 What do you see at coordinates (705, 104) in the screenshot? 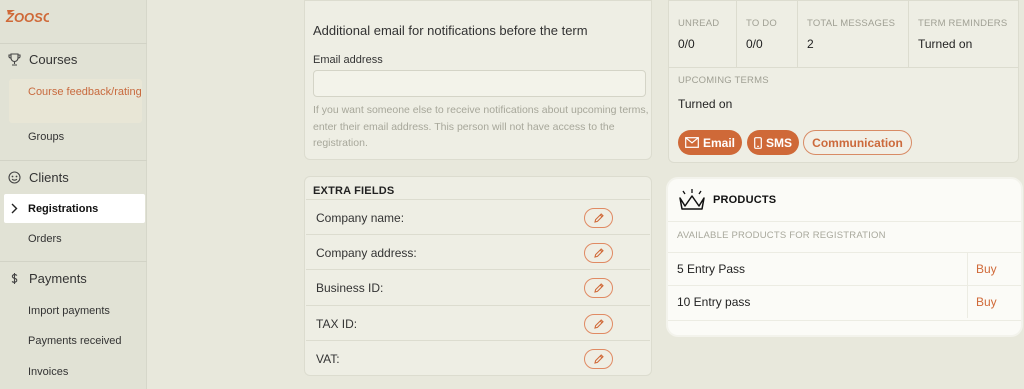
I see `upcoming-terms-value: Turned on` at bounding box center [705, 104].